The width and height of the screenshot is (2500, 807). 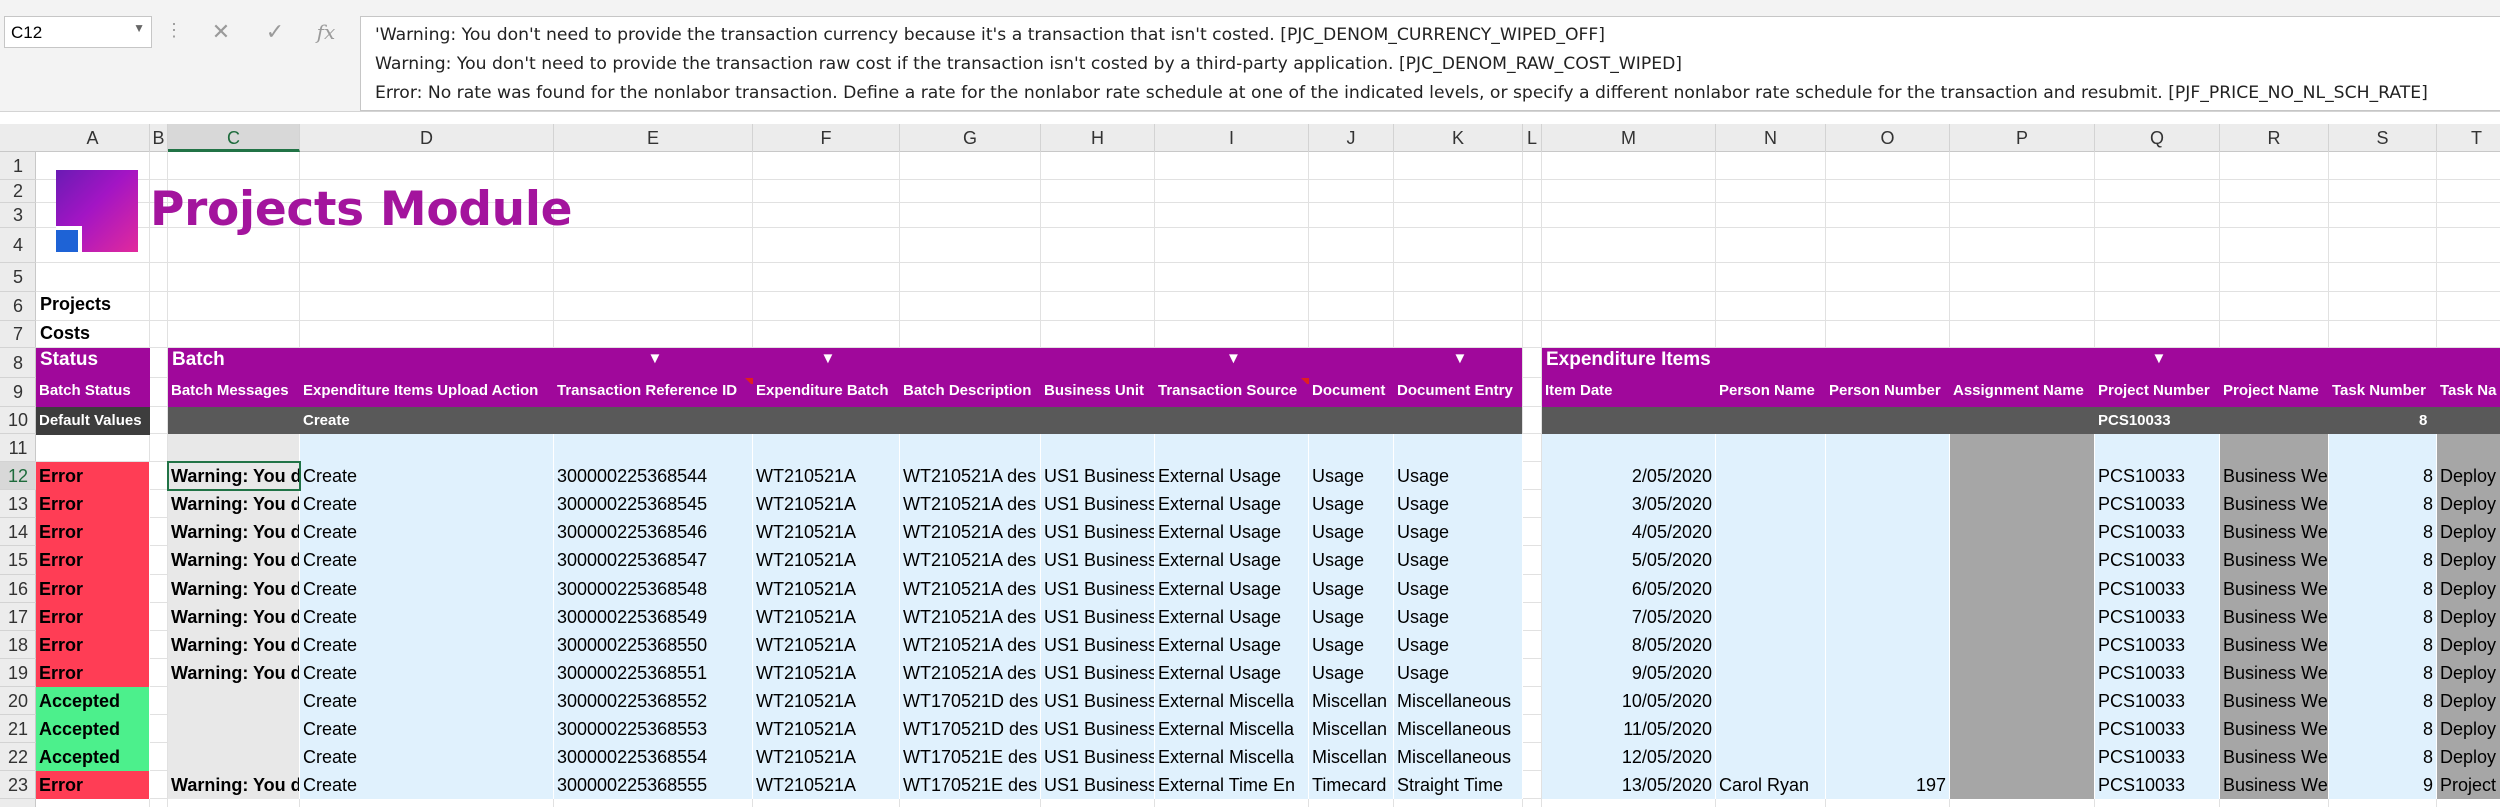 I want to click on column-header: S, so click(x=2383, y=138).